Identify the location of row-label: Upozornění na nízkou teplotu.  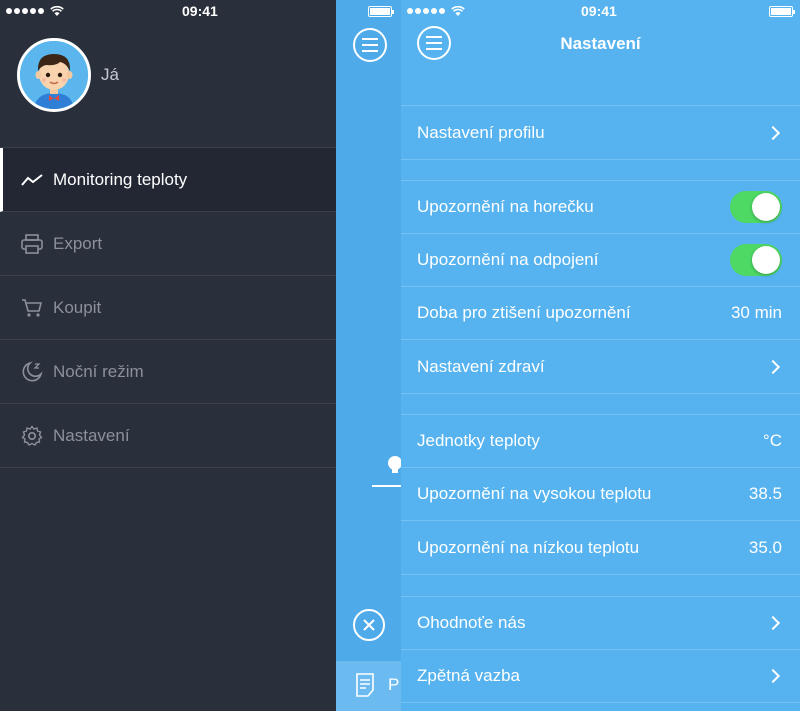
(528, 547).